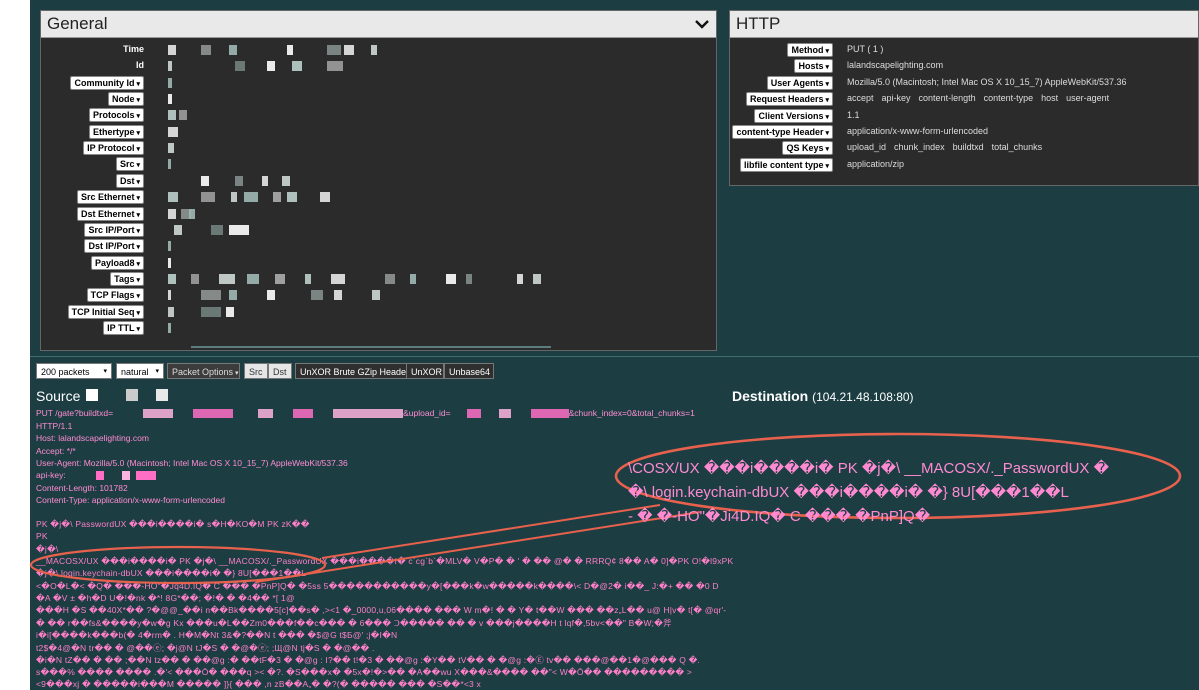 This screenshot has height=690, width=1199. Describe the element at coordinates (491, 531) in the screenshot. I see `annotation-connector-top` at that location.